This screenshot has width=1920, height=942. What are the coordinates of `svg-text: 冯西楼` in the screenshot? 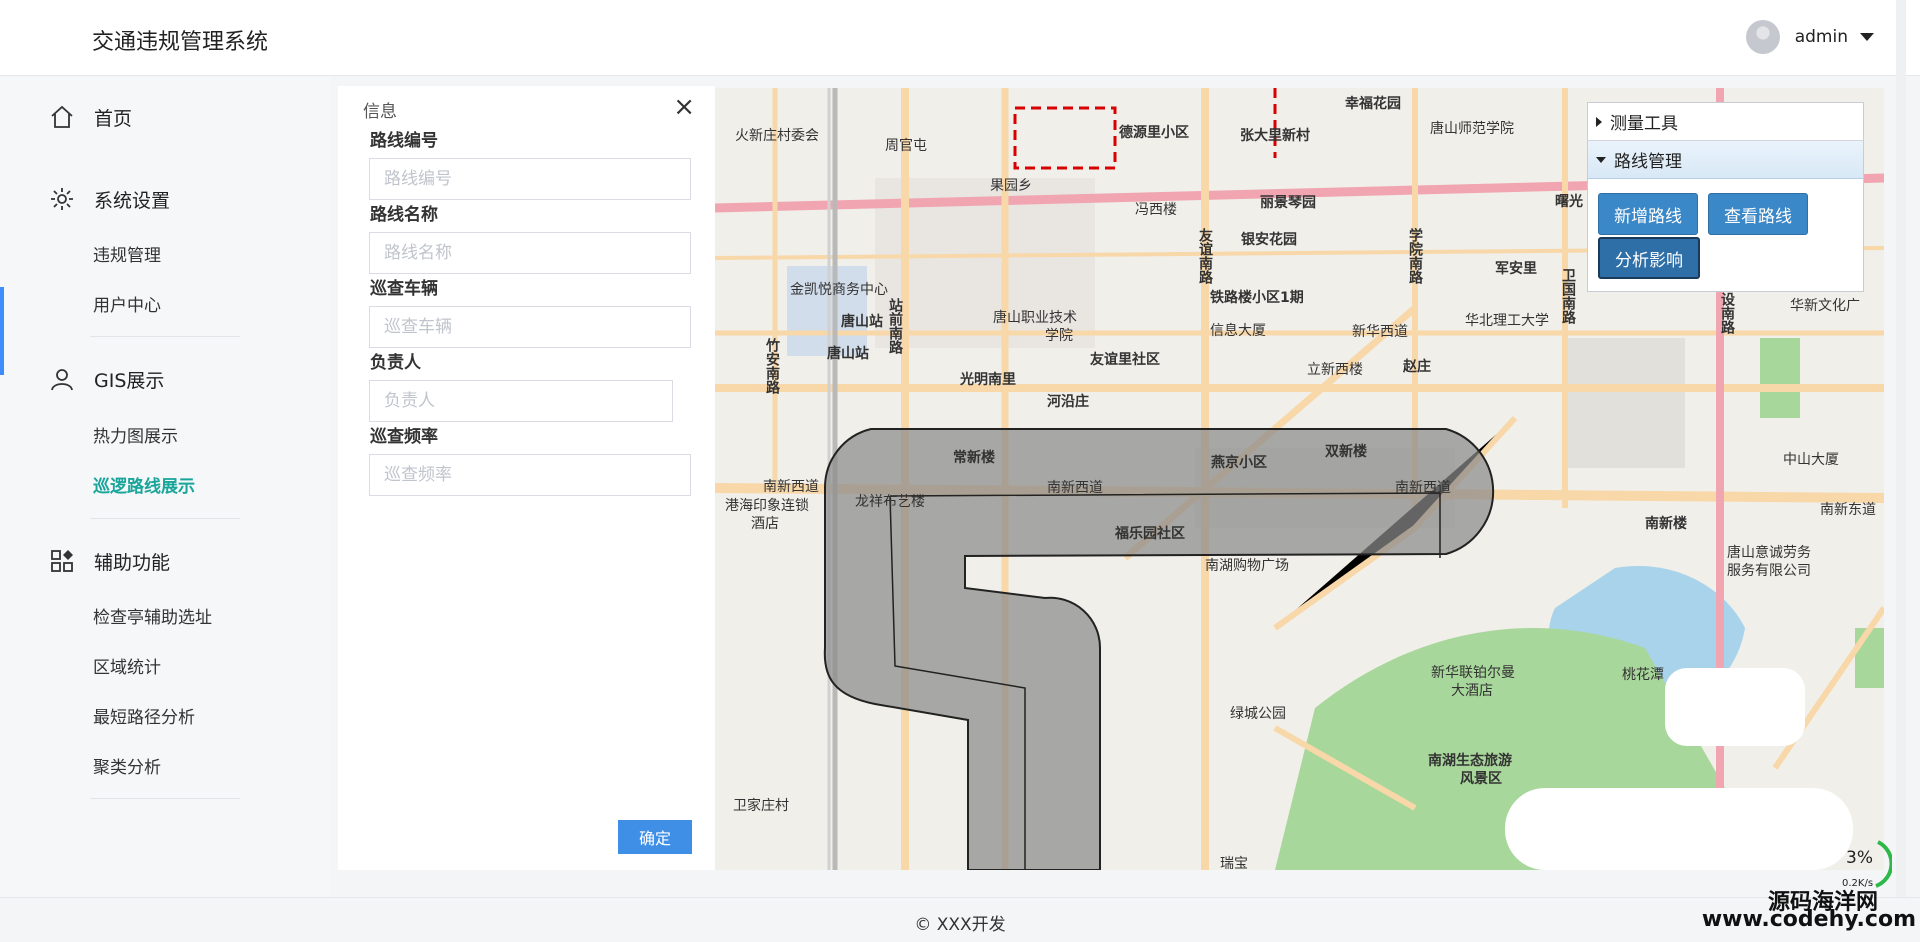 It's located at (1156, 210).